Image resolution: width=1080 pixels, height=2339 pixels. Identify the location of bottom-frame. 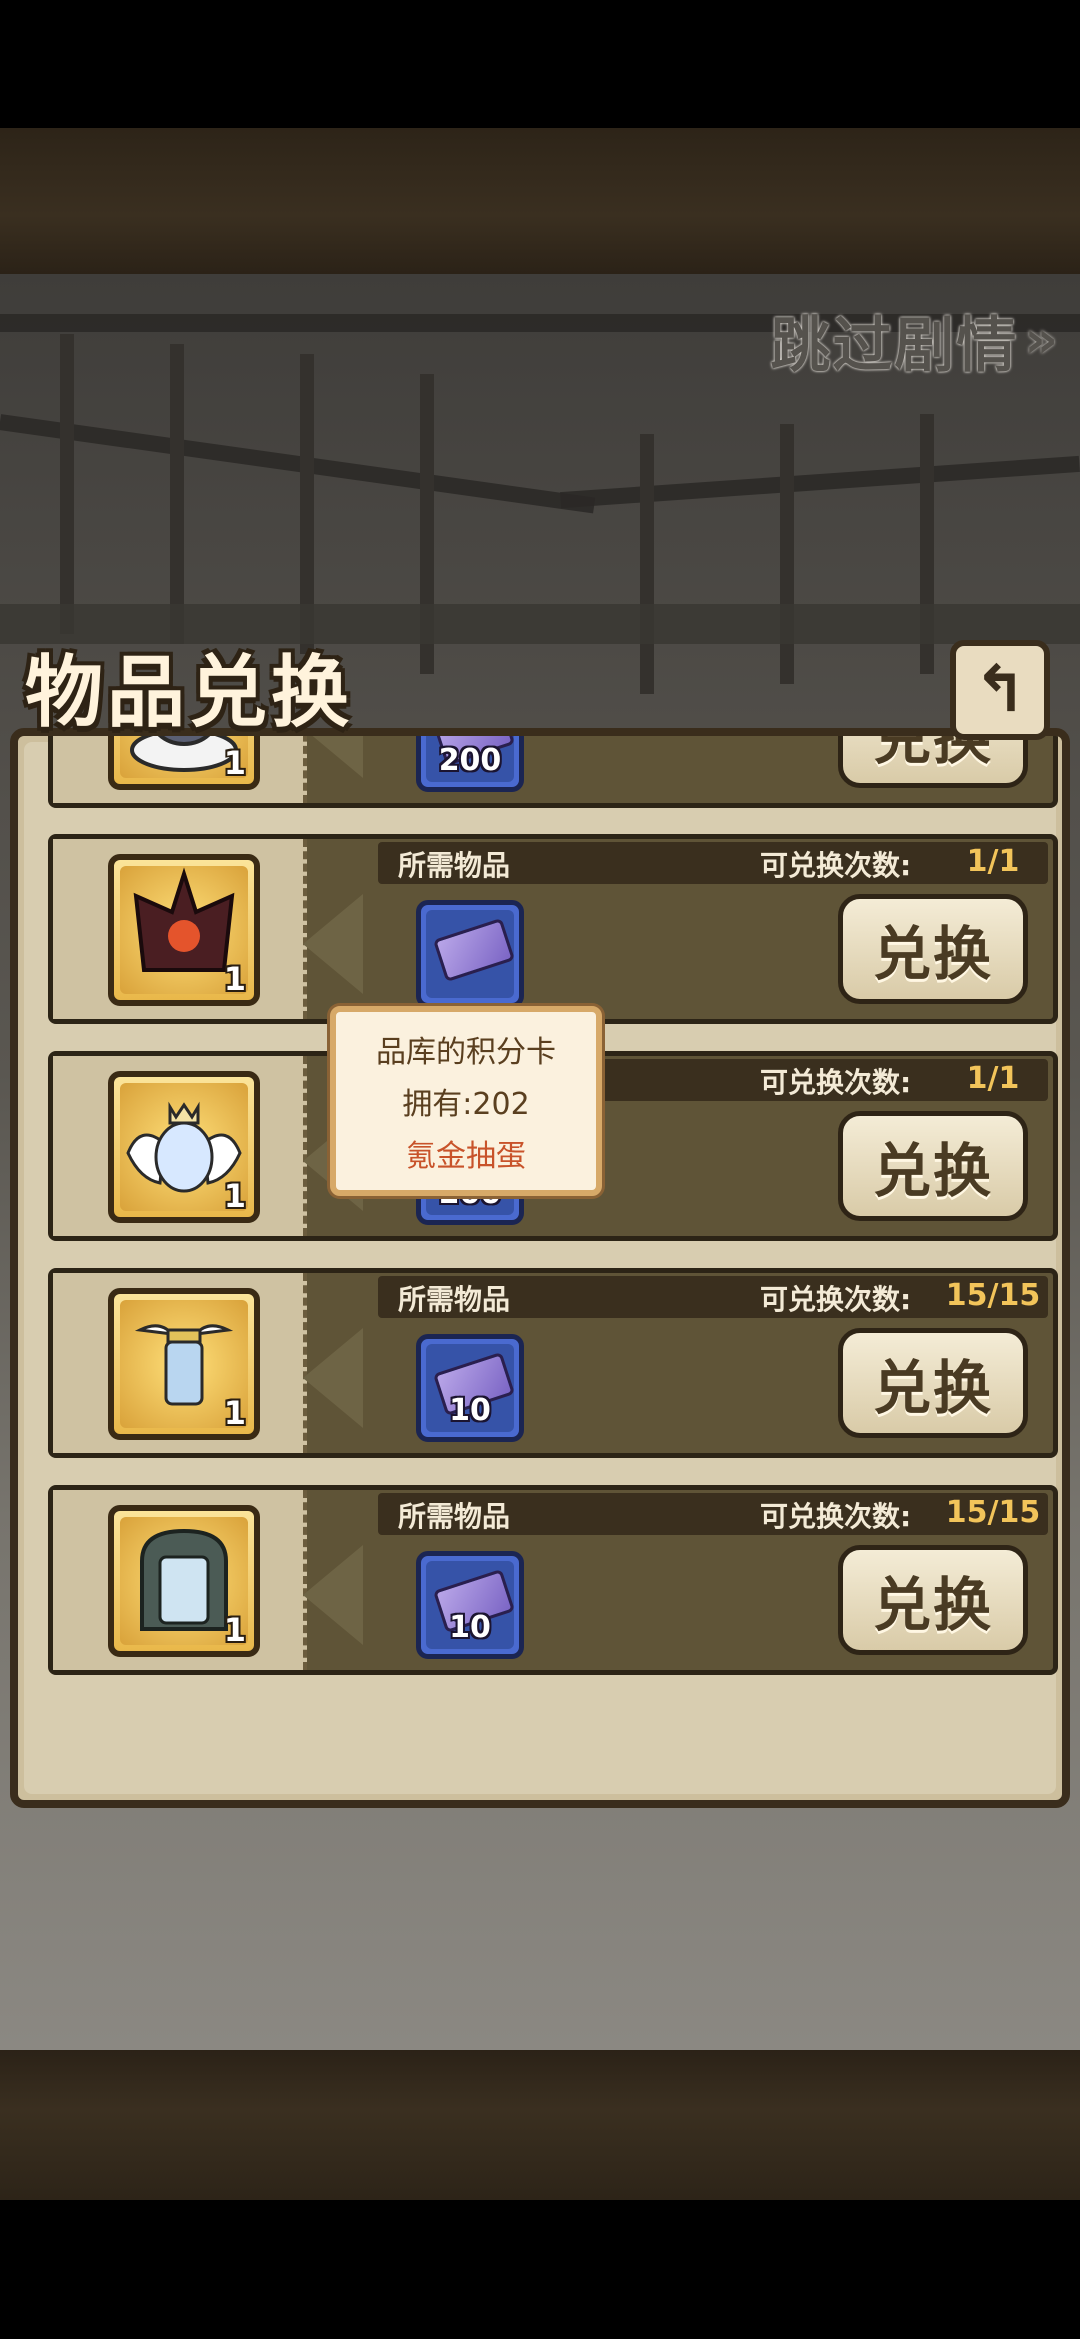
(540, 2125).